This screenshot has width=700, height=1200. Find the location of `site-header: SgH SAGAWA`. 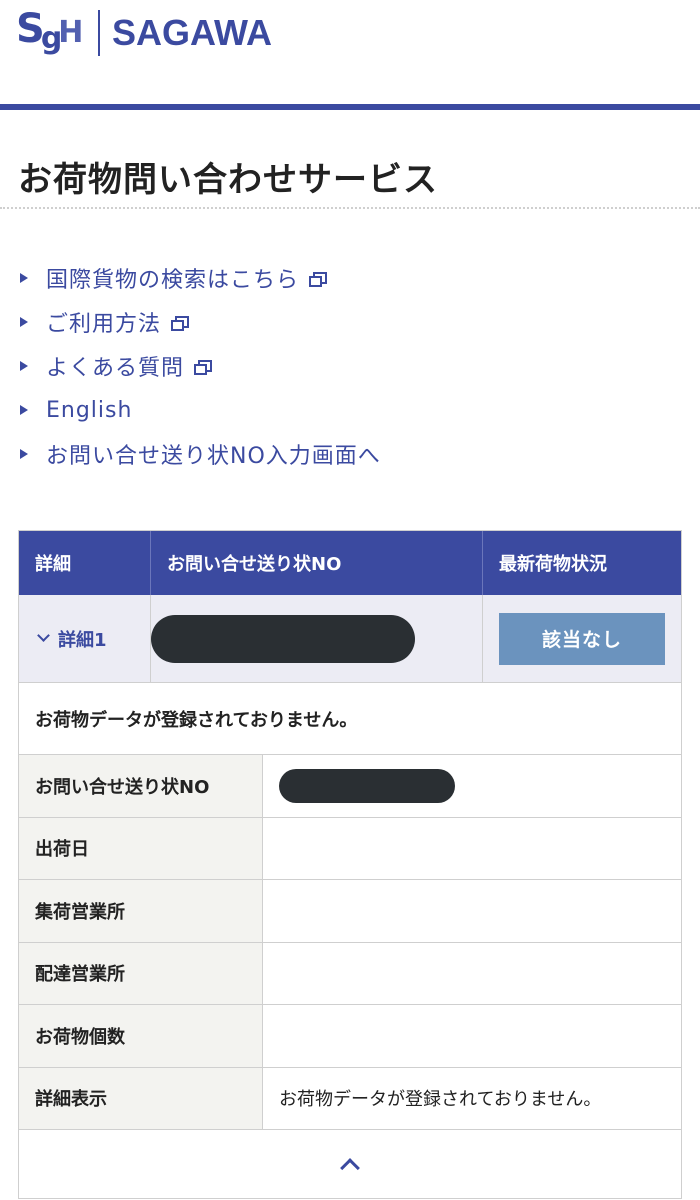

site-header: SgH SAGAWA is located at coordinates (350, 52).